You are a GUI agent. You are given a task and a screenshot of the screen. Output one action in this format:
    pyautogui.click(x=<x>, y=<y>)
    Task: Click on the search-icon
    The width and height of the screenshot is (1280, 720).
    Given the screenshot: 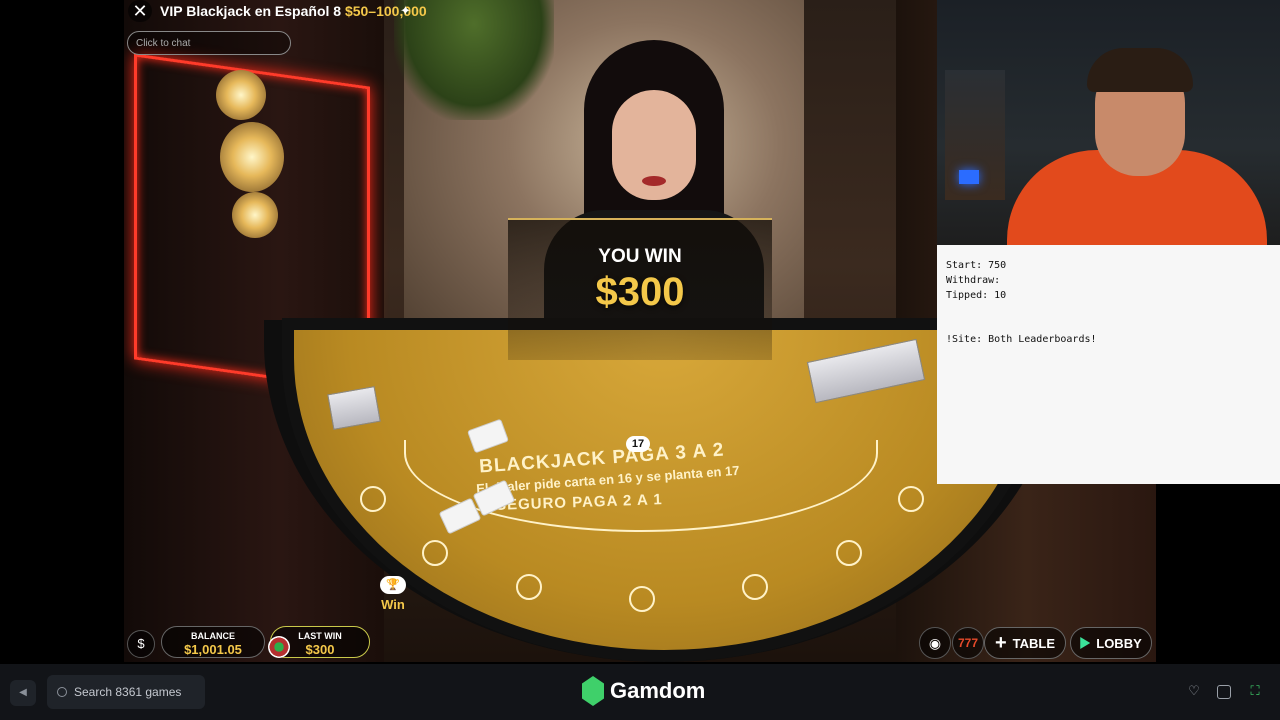 What is the action you would take?
    pyautogui.click(x=62, y=692)
    